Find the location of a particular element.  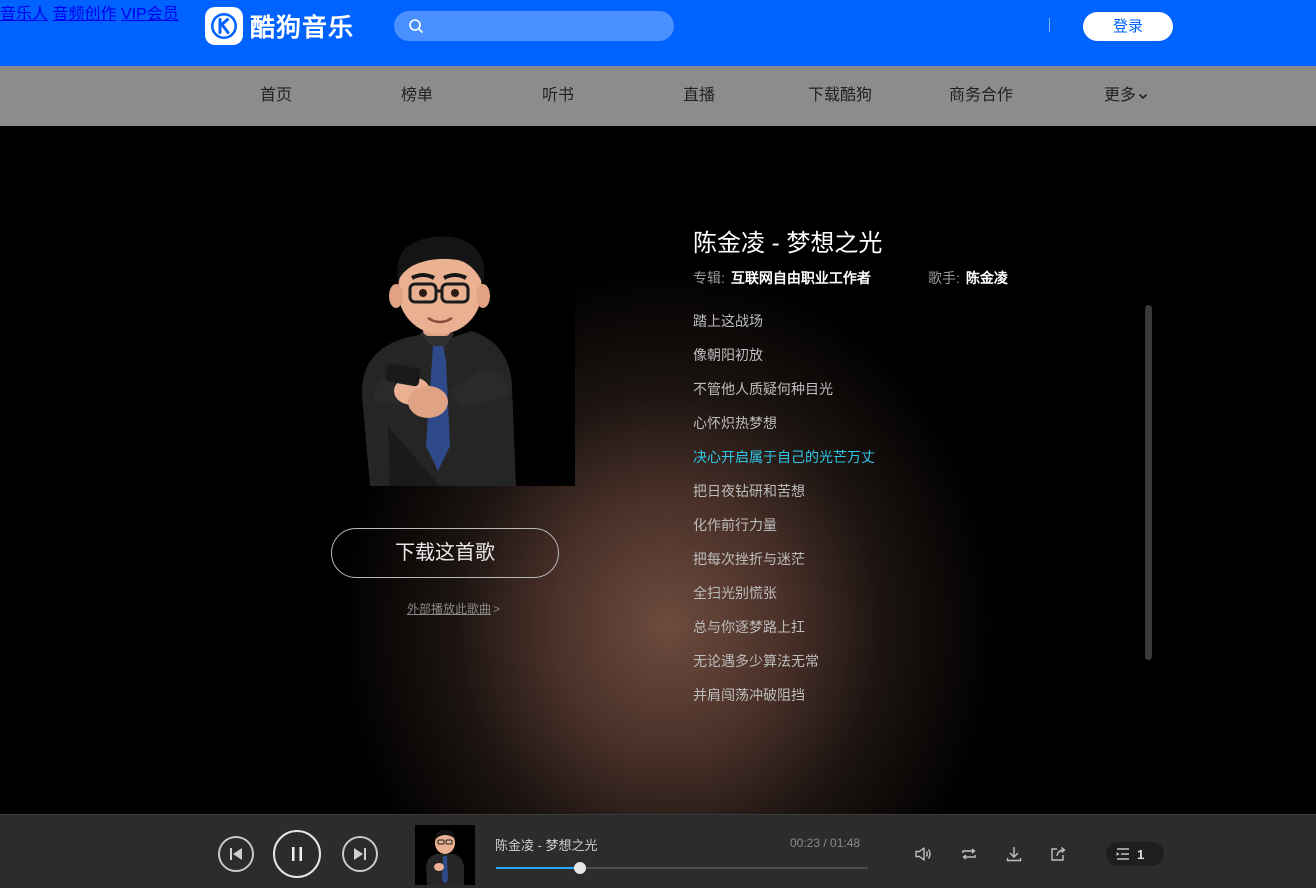

pause-button is located at coordinates (297, 854).